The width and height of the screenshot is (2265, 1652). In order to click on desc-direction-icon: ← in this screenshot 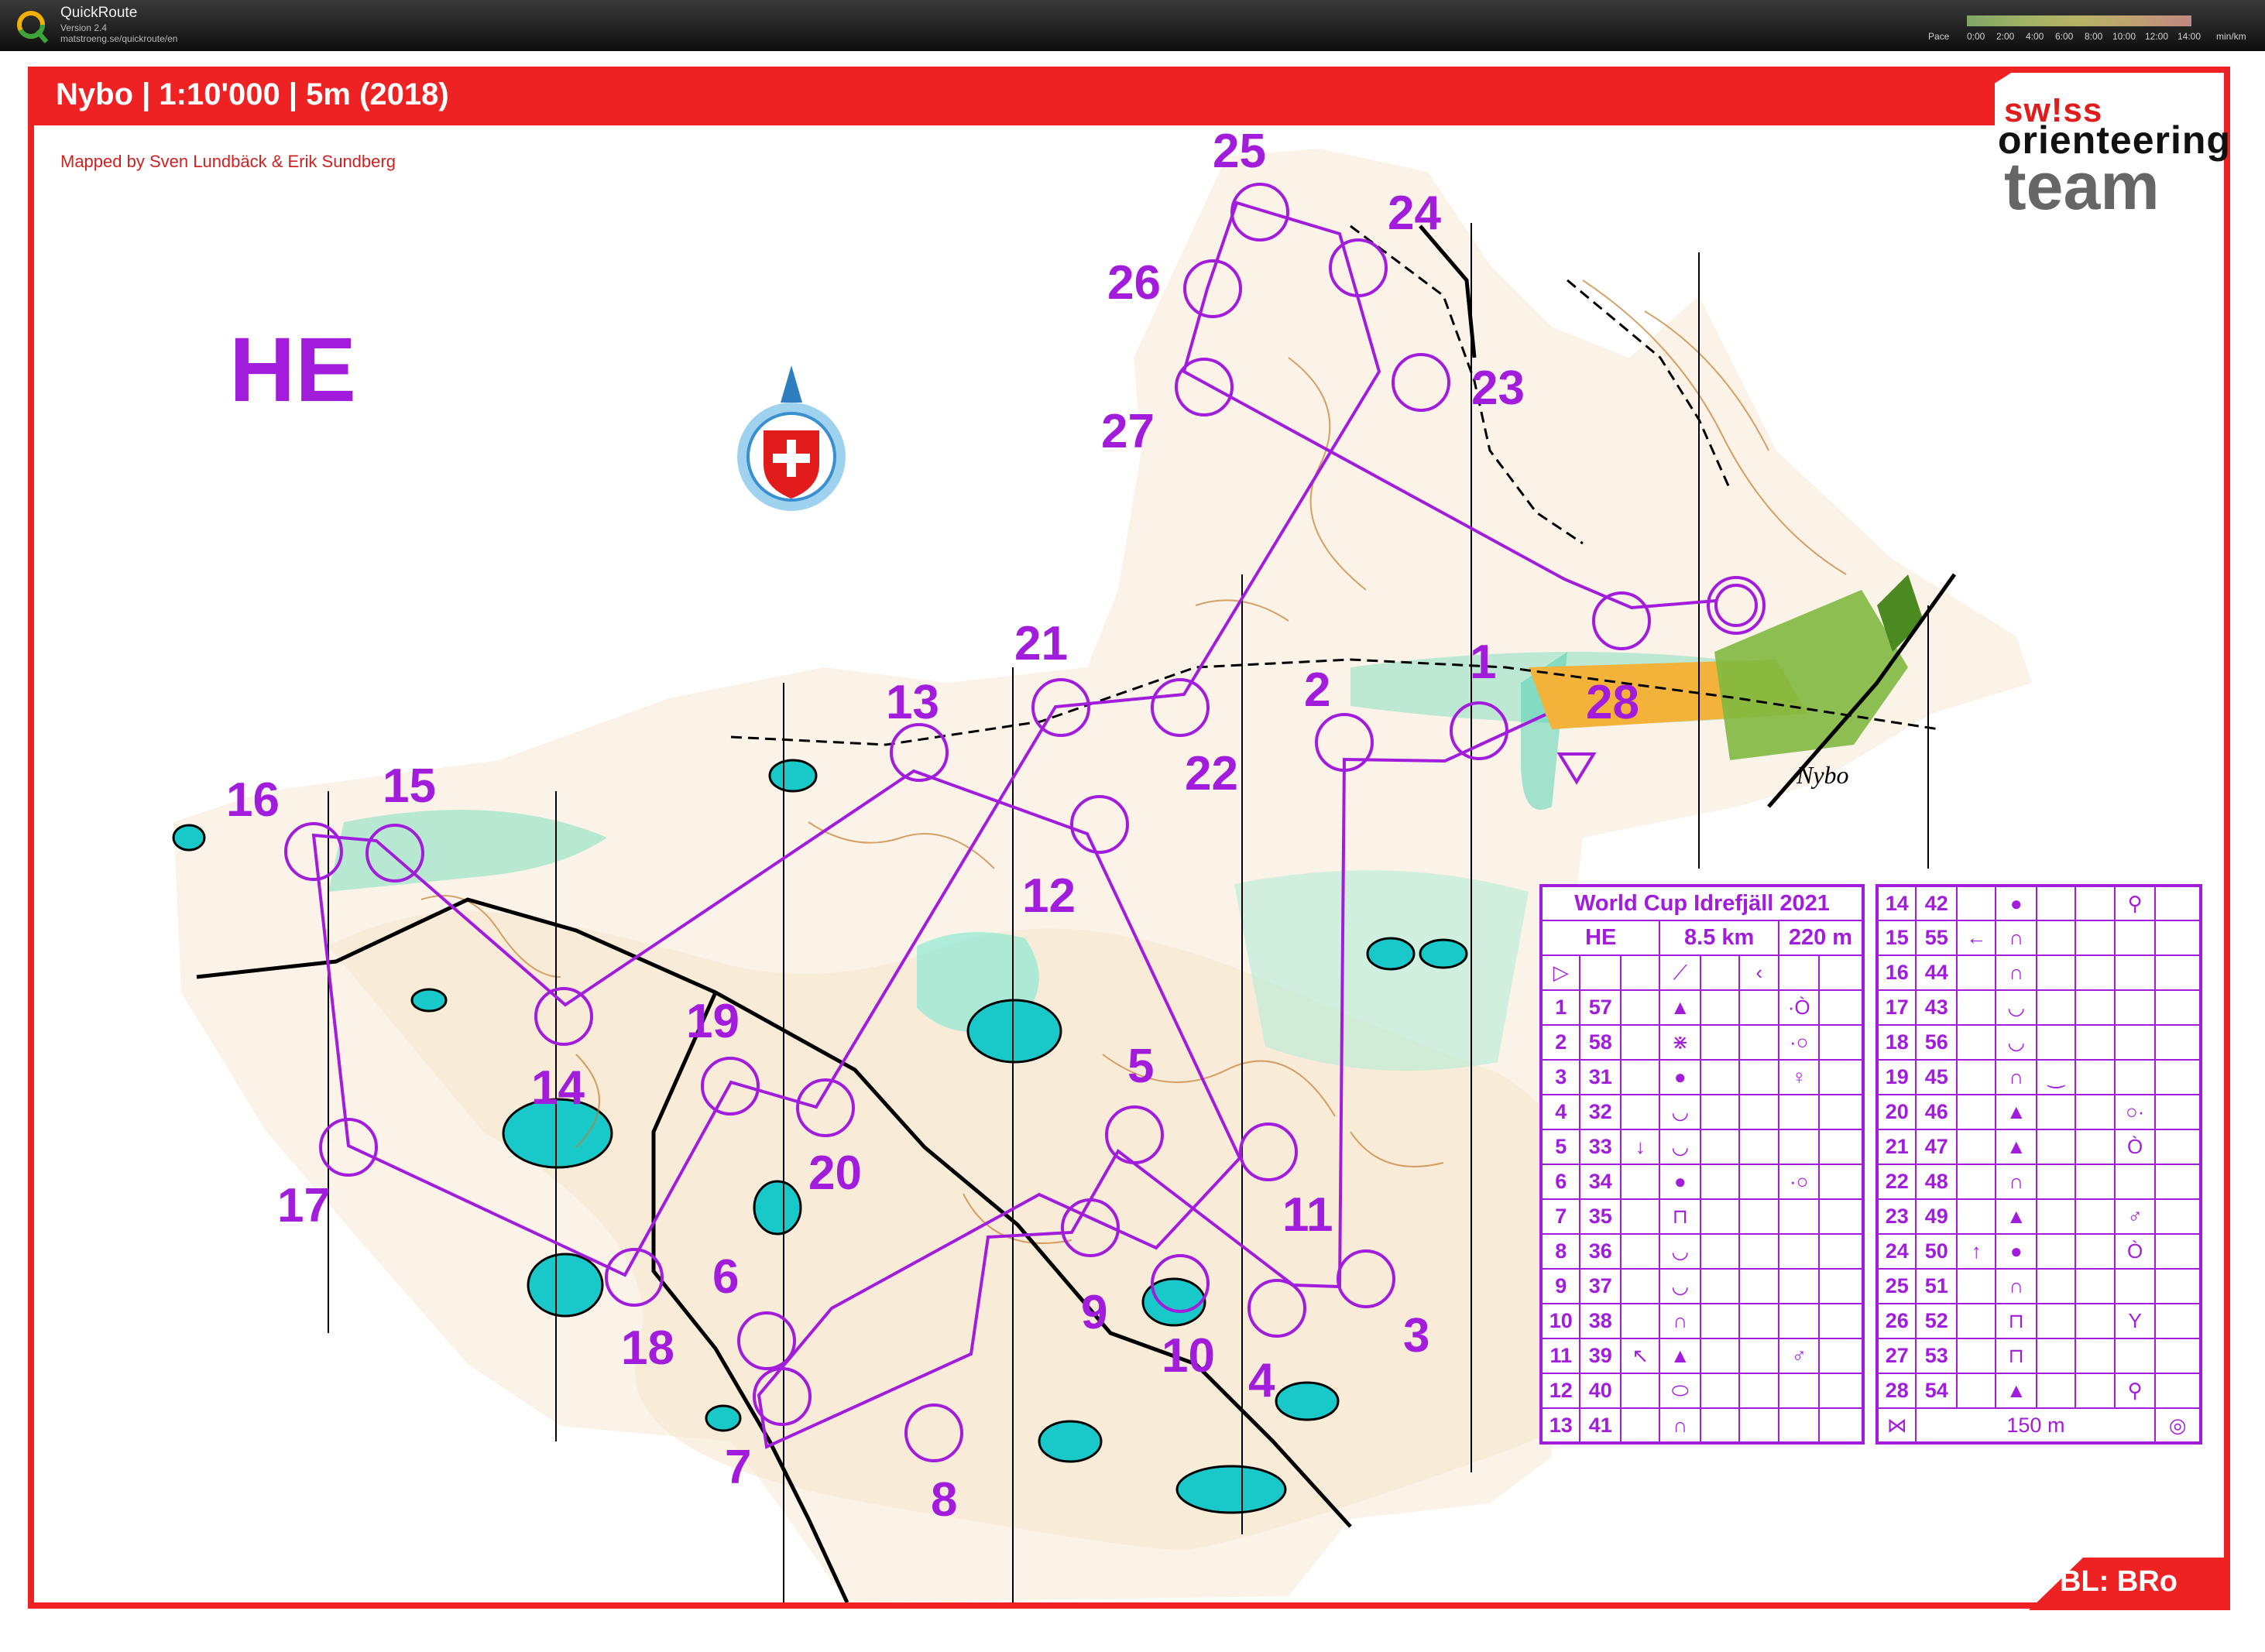, I will do `click(1976, 938)`.